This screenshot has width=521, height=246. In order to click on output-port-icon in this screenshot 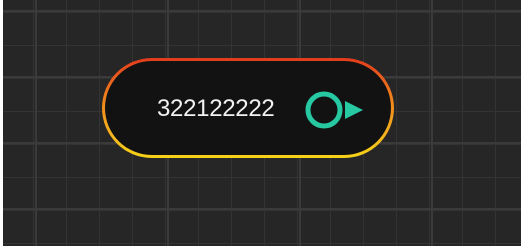, I will do `click(334, 110)`.